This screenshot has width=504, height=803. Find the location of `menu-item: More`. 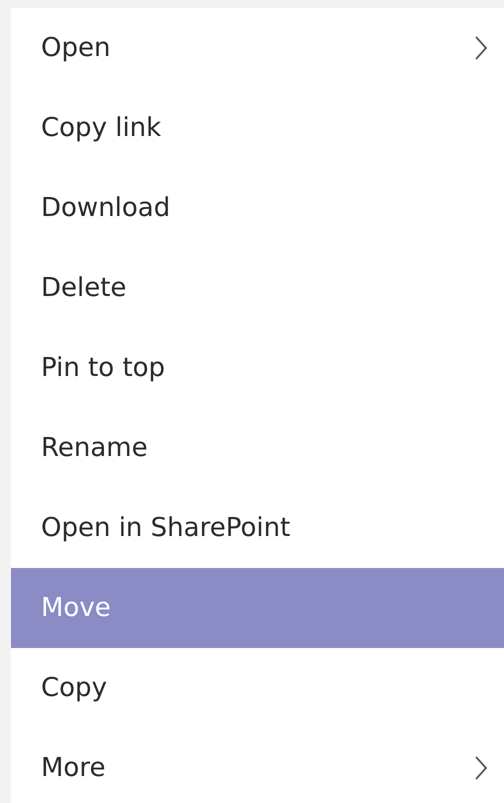

menu-item: More is located at coordinates (257, 765).